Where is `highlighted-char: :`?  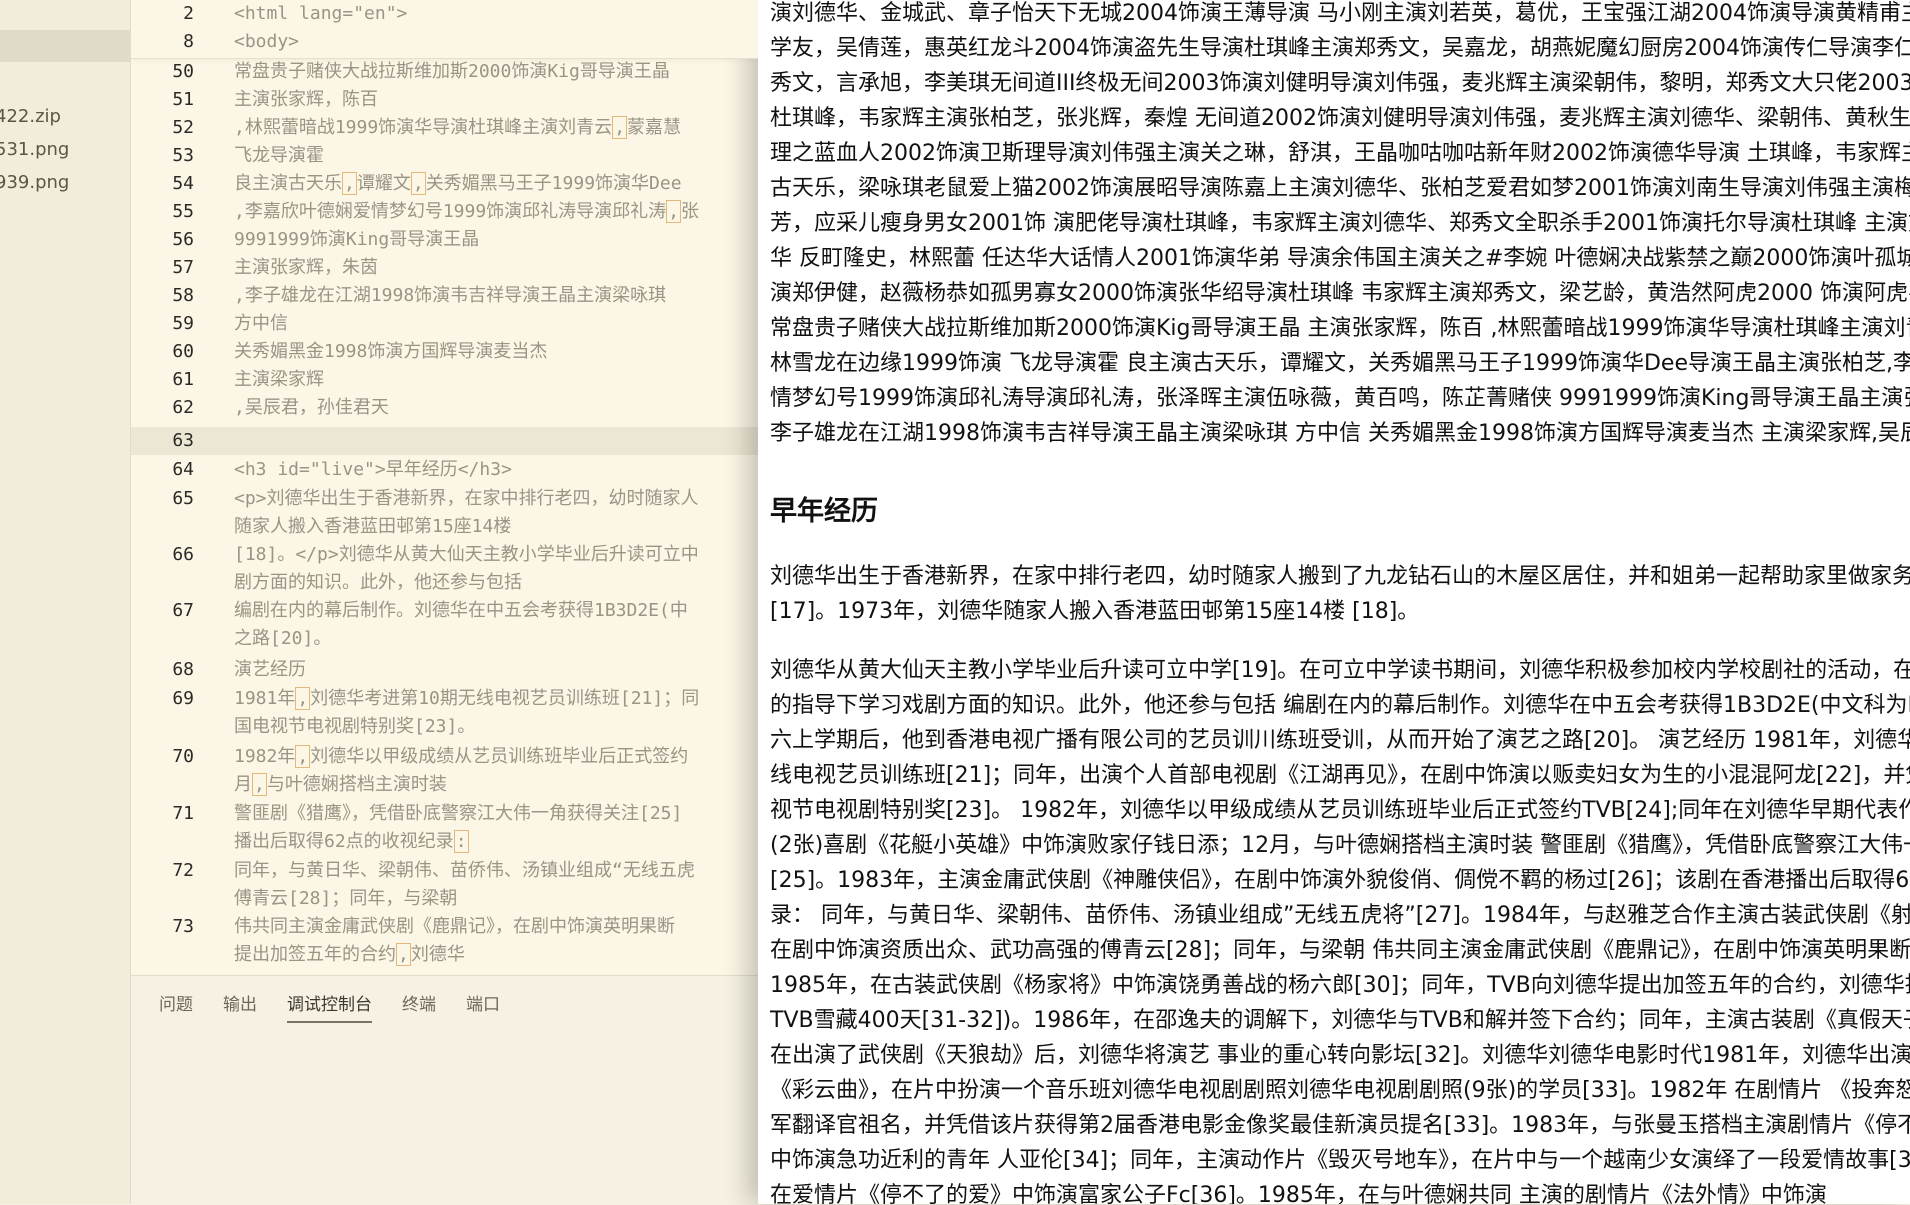
highlighted-char: : is located at coordinates (461, 841).